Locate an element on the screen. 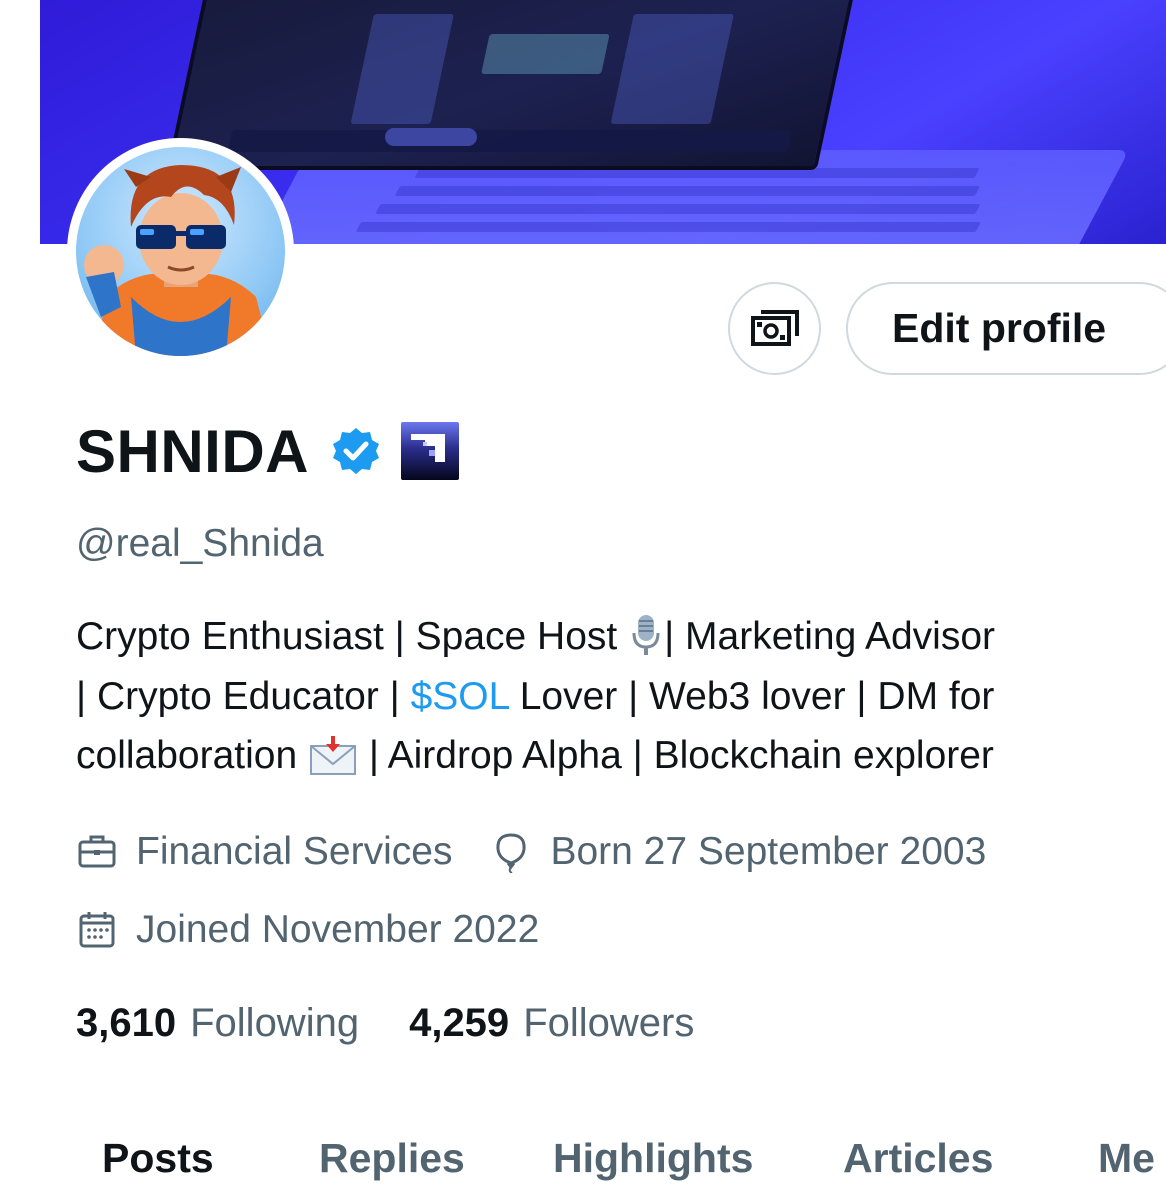 This screenshot has width=1166, height=1200. name-row: SHNIDA is located at coordinates (268, 451).